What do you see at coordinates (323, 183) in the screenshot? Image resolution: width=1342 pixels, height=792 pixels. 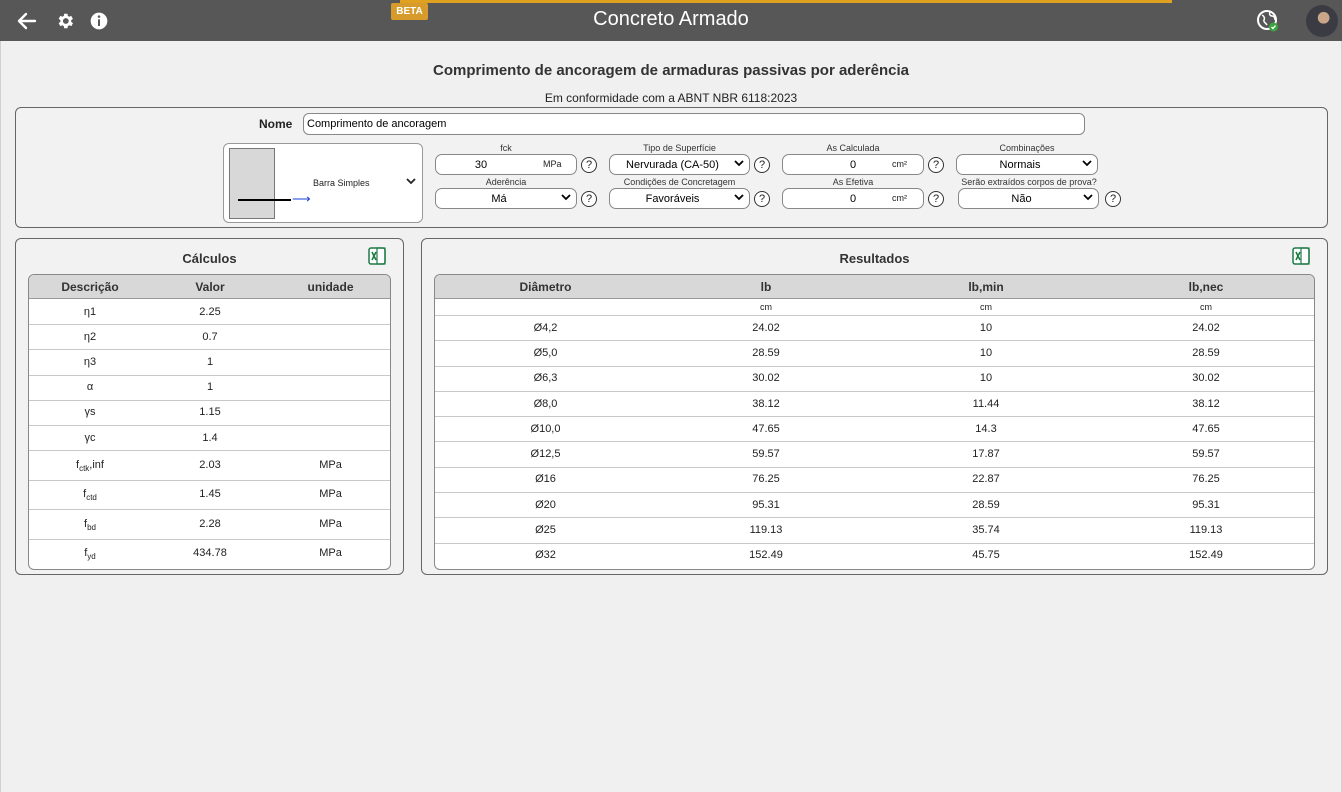 I see `bar-type-selector: ⟶ Barra Simples` at bounding box center [323, 183].